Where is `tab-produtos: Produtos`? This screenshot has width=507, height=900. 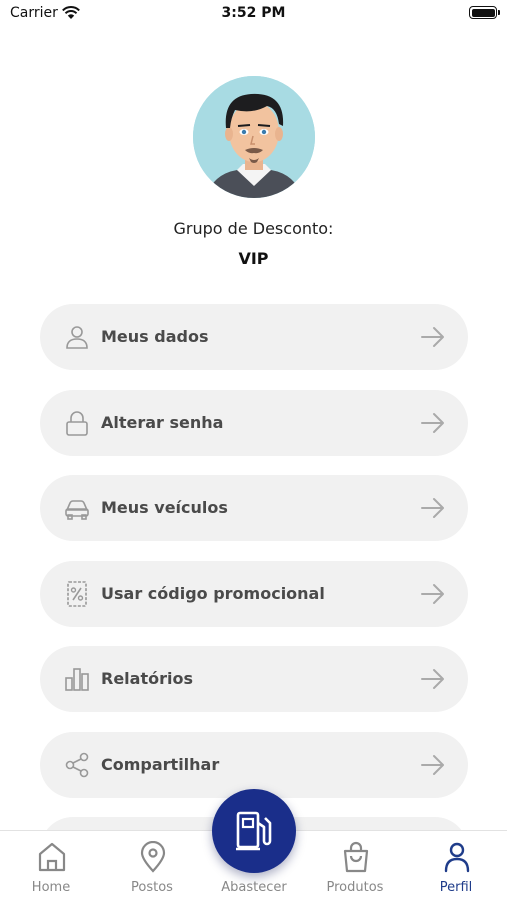 tab-produtos: Produtos is located at coordinates (355, 865).